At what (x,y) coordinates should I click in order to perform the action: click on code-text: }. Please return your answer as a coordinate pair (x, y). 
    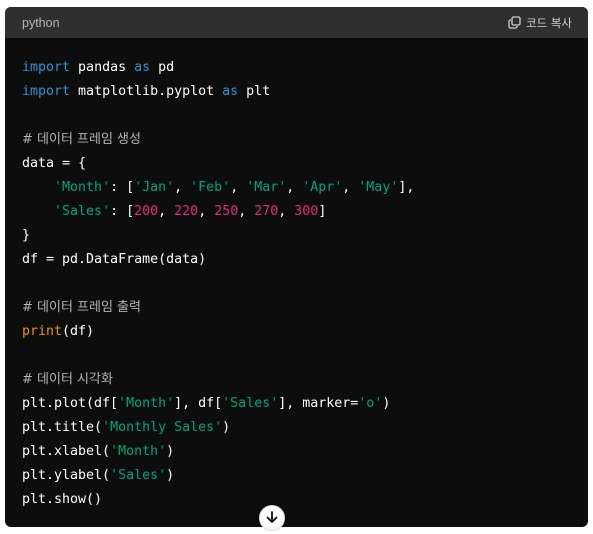
    Looking at the image, I should click on (26, 235).